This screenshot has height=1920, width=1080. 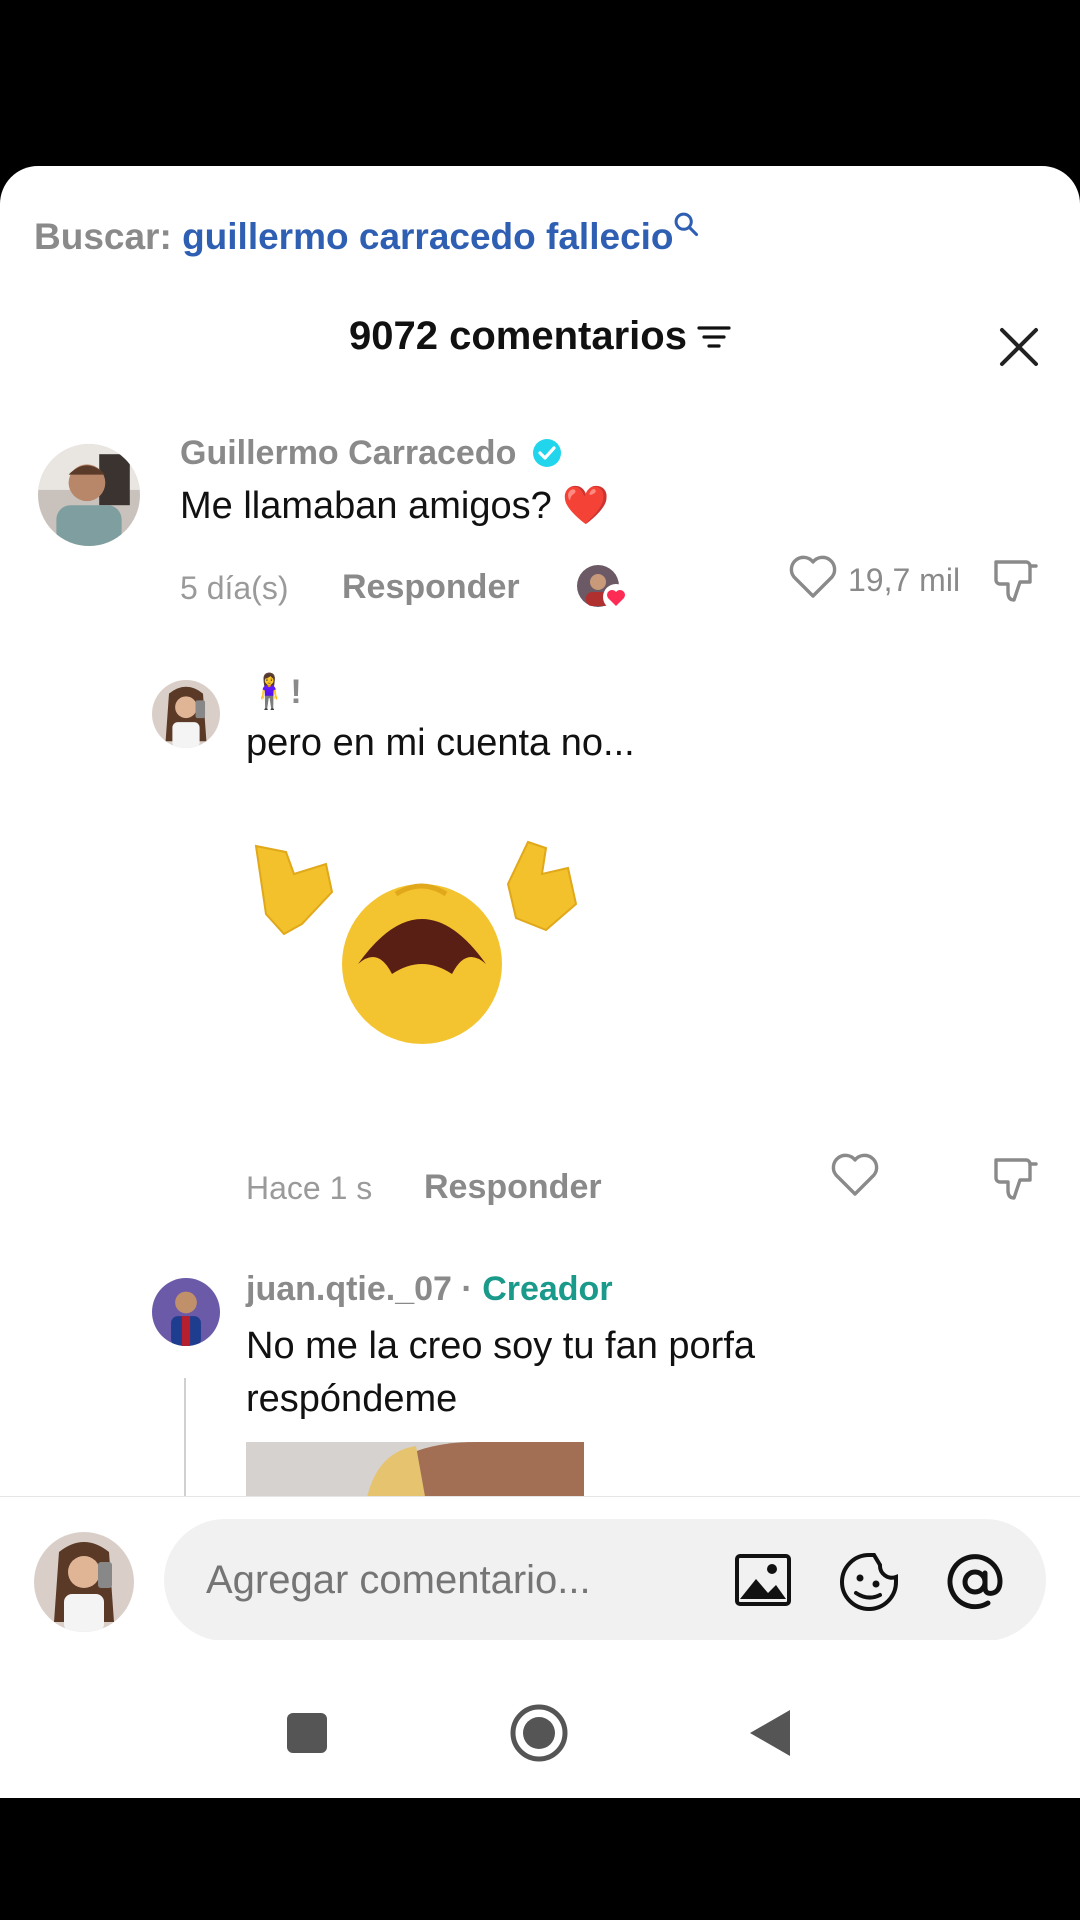 I want to click on search-icon, so click(x=686, y=224).